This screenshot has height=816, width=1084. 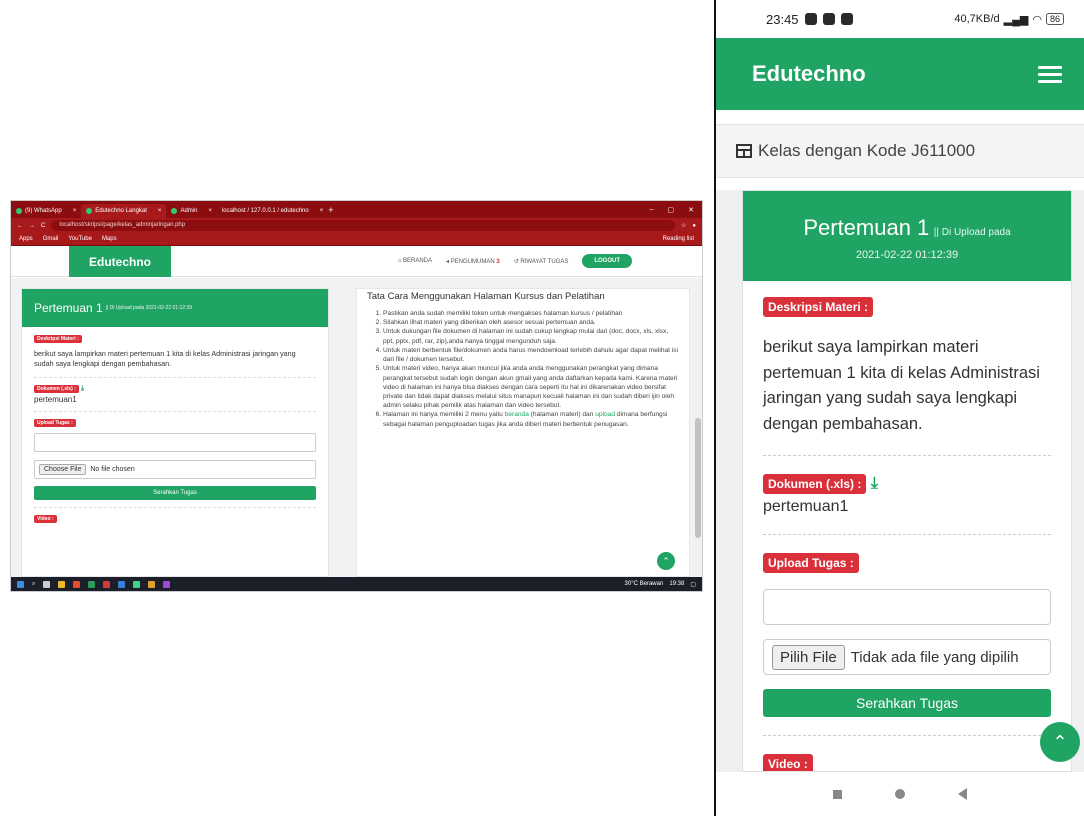 I want to click on browser-tab-edutechno: Edutechno Langkat ×, so click(x=124, y=211).